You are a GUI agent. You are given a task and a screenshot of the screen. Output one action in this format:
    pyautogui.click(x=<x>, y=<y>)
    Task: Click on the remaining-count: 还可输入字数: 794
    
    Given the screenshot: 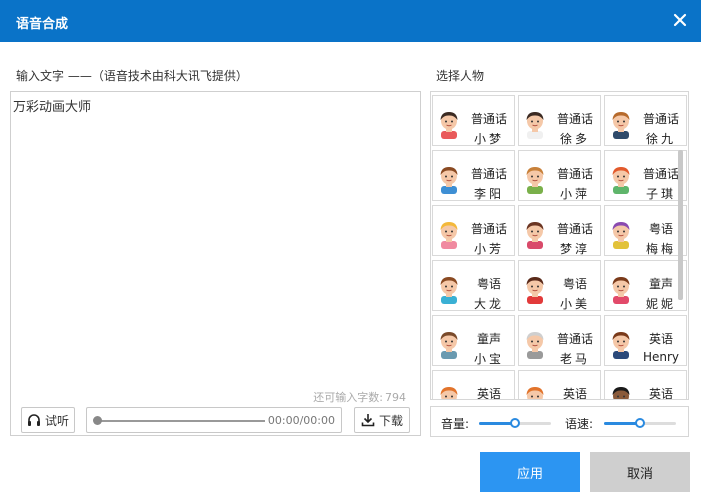 What is the action you would take?
    pyautogui.click(x=359, y=397)
    